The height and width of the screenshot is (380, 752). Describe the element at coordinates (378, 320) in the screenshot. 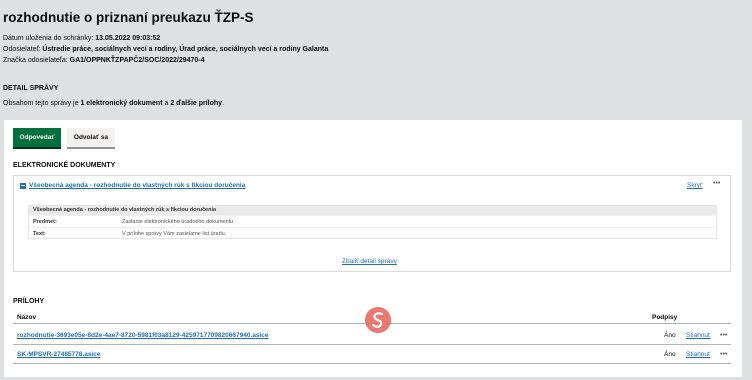

I see `watermark-logo-icon` at that location.